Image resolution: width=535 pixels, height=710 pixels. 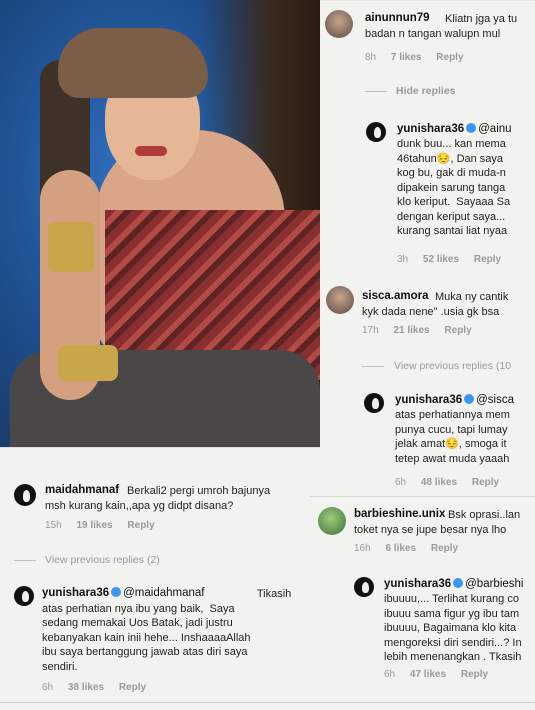 I want to click on reply-likes: 48 likes, so click(x=439, y=482).